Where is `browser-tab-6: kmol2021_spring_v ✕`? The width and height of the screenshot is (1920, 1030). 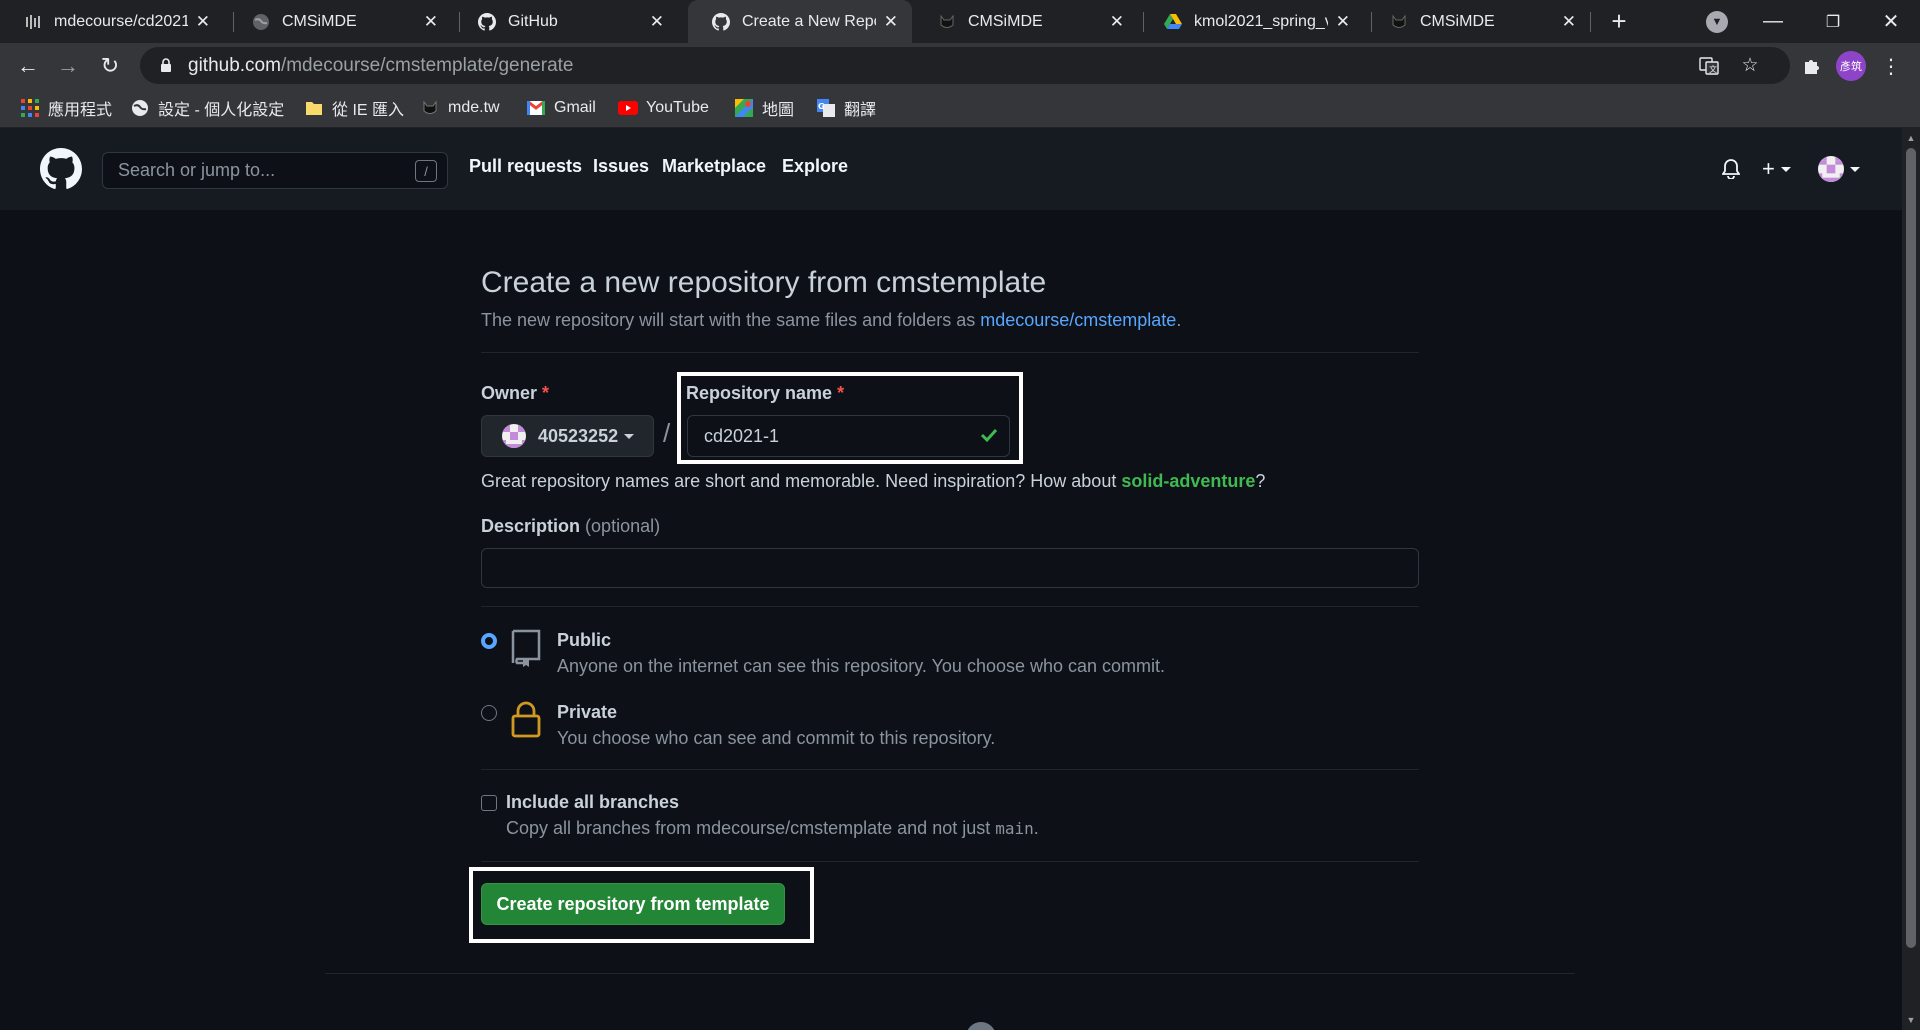
browser-tab-6: kmol2021_spring_v ✕ is located at coordinates (1252, 21).